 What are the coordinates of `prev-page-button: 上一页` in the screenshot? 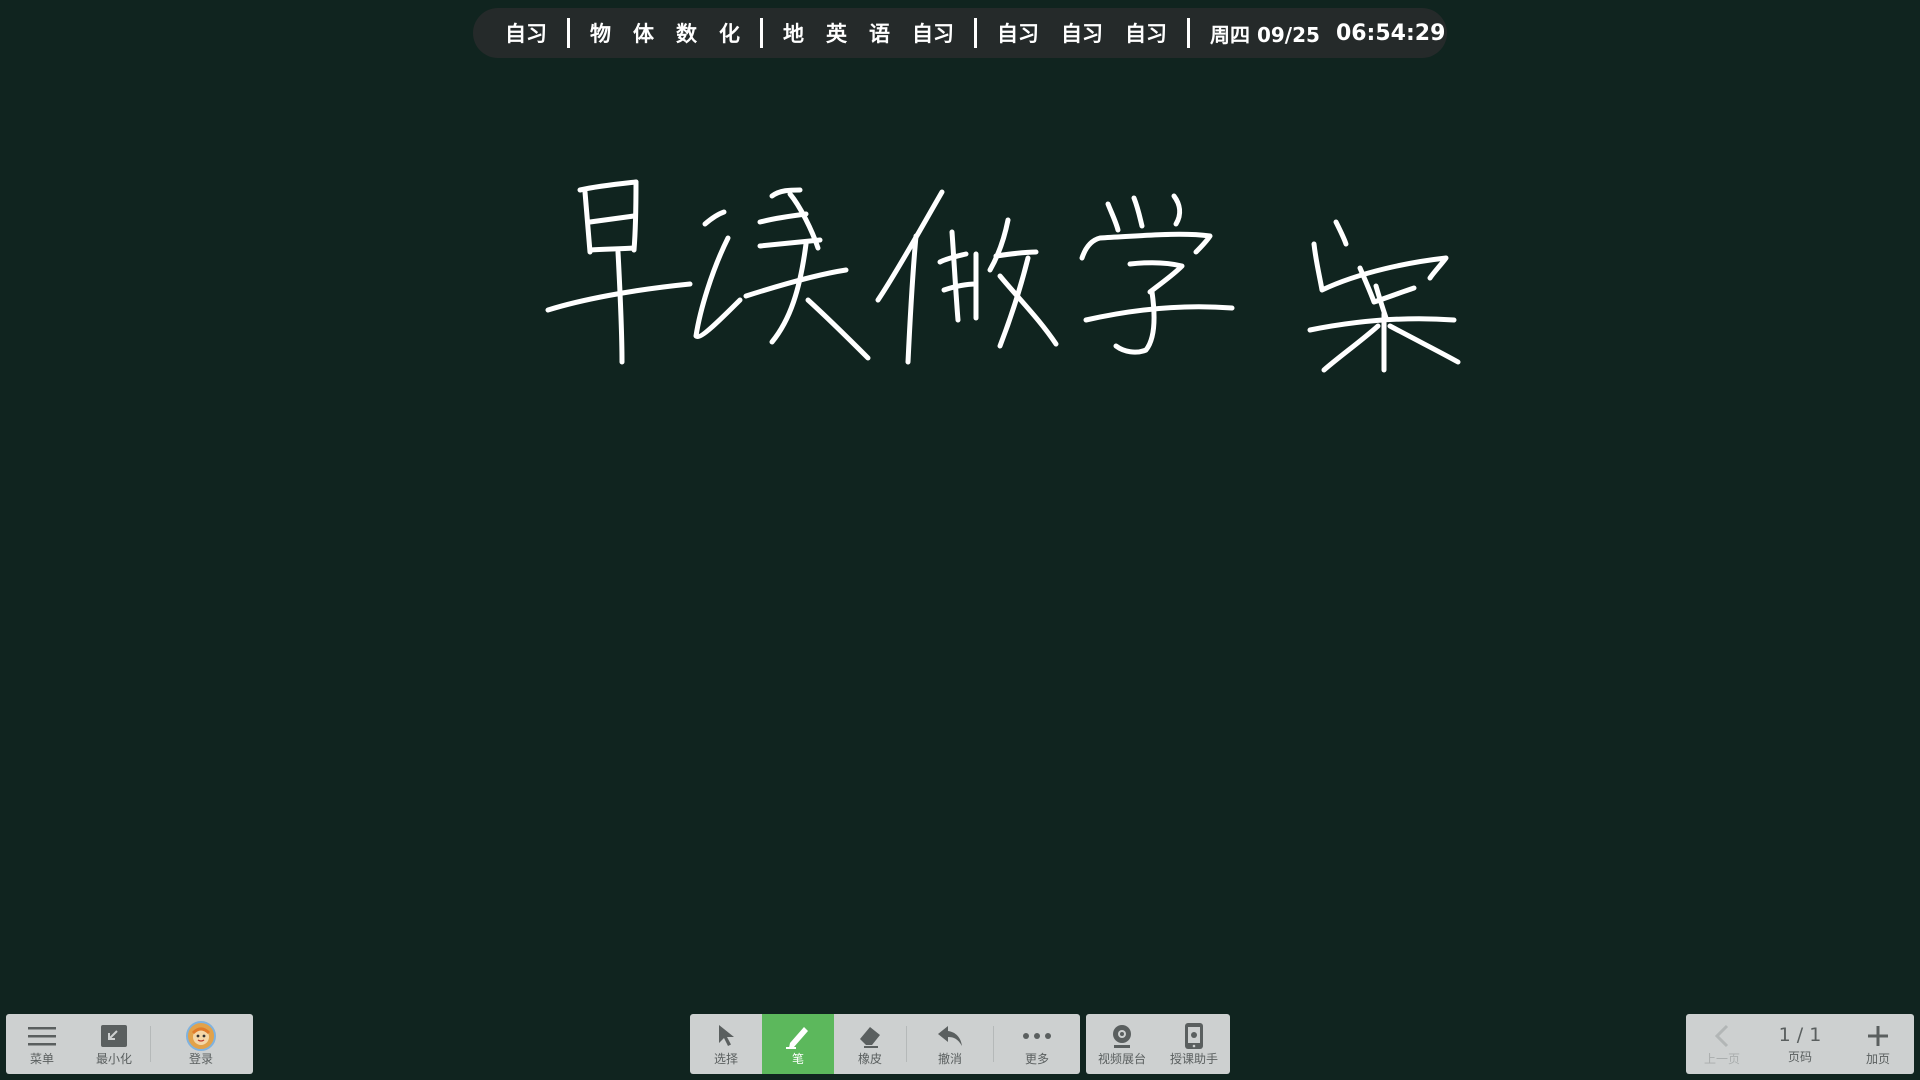 It's located at (1722, 1044).